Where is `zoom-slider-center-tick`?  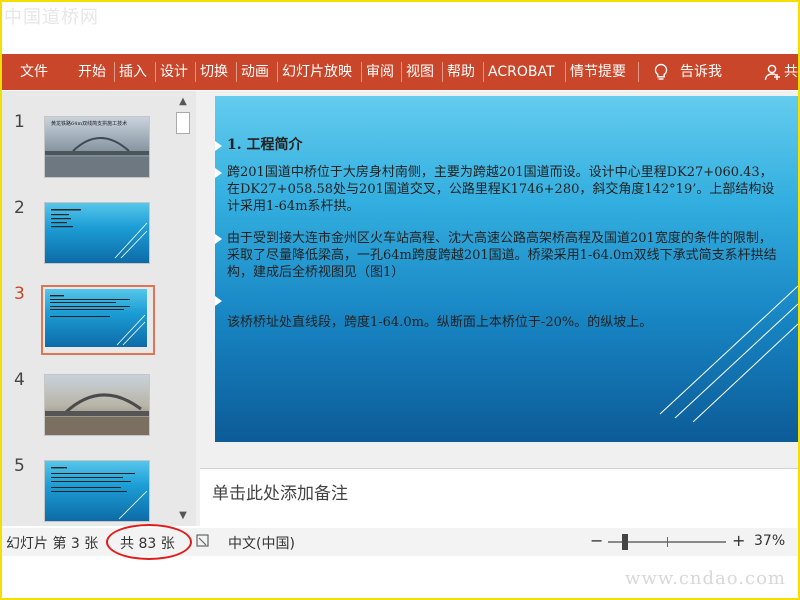
zoom-slider-center-tick is located at coordinates (667, 542).